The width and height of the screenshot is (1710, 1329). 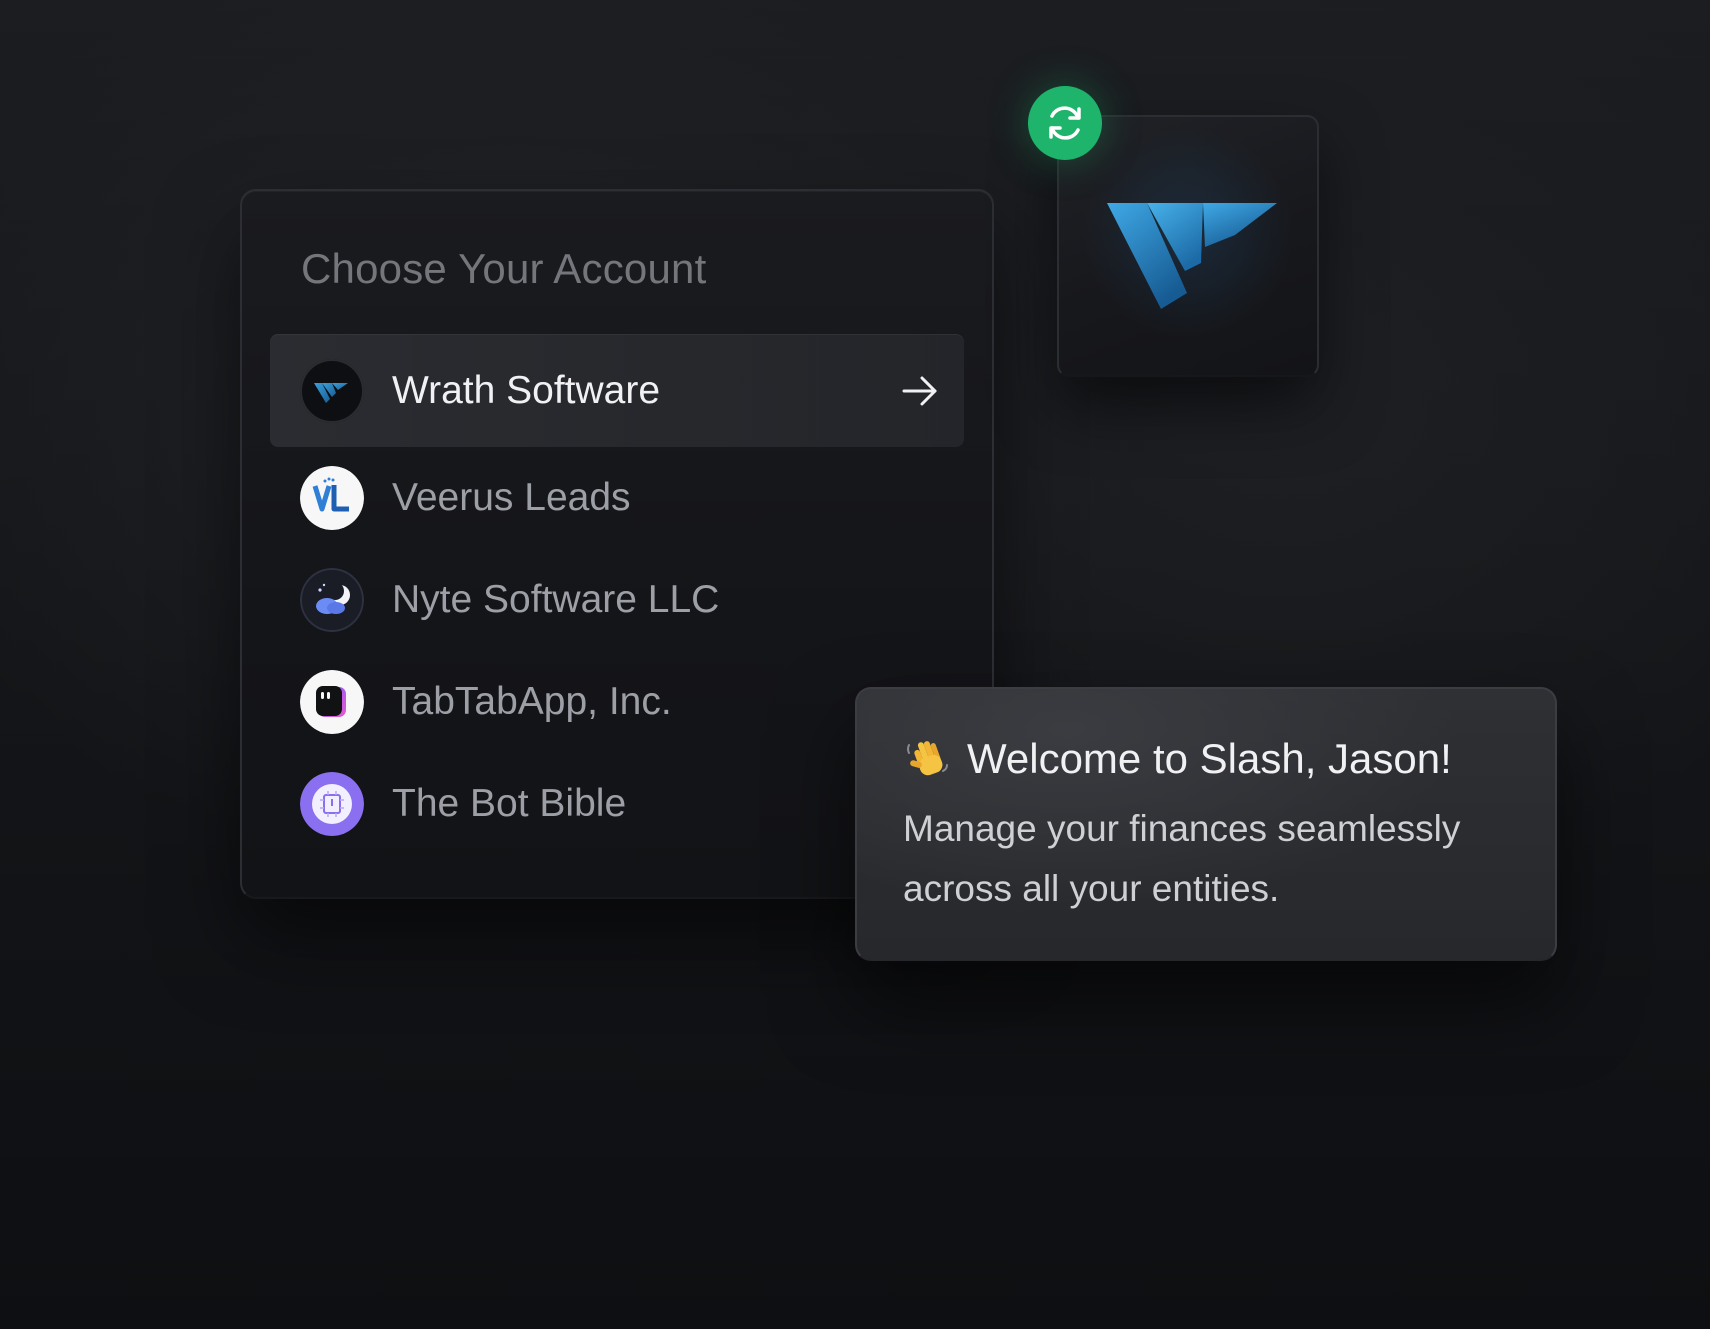 I want to click on veerus-logo-icon, so click(x=332, y=498).